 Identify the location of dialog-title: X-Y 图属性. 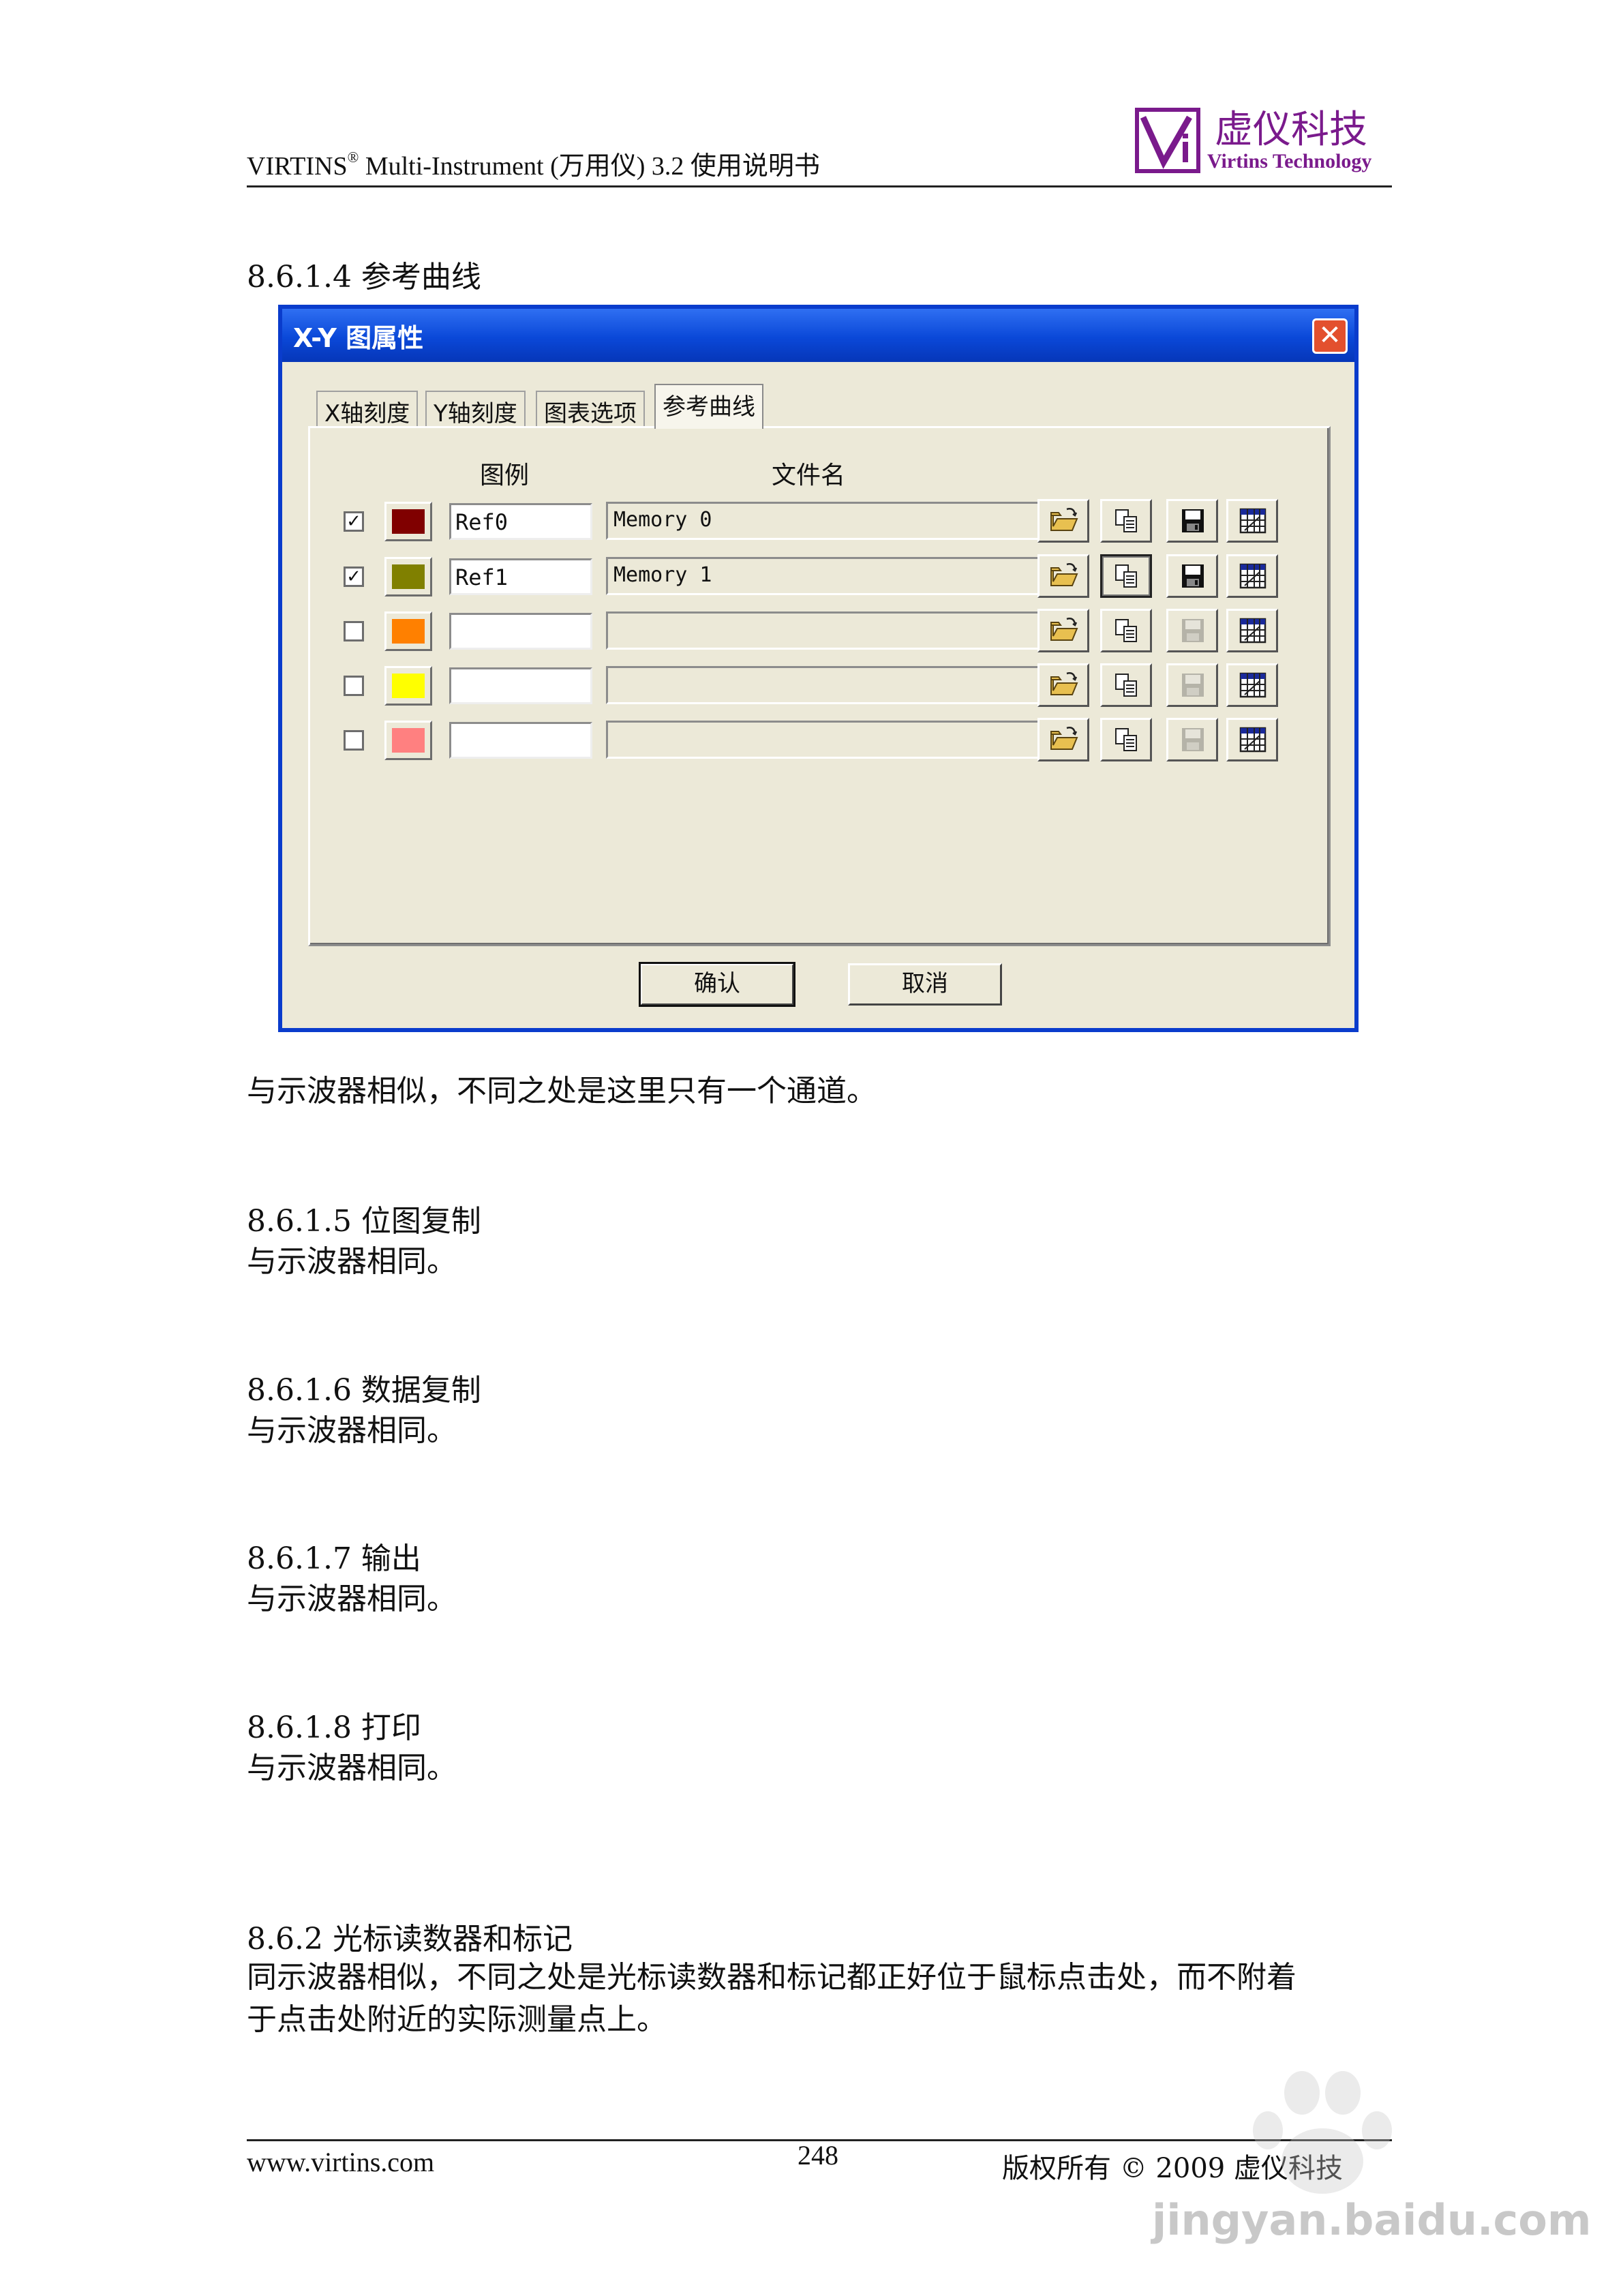
(359, 338).